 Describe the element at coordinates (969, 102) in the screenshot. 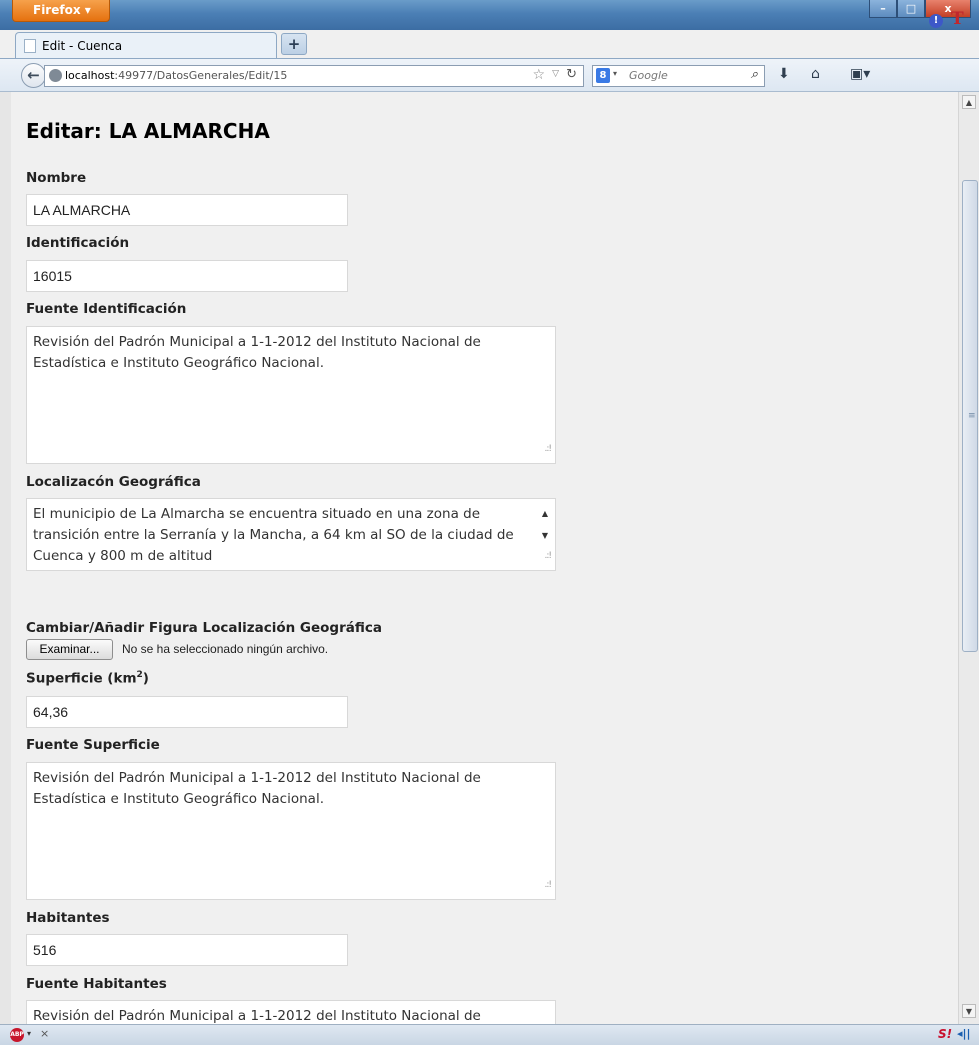

I see `scroll-up-arrow-icon: ▲` at that location.